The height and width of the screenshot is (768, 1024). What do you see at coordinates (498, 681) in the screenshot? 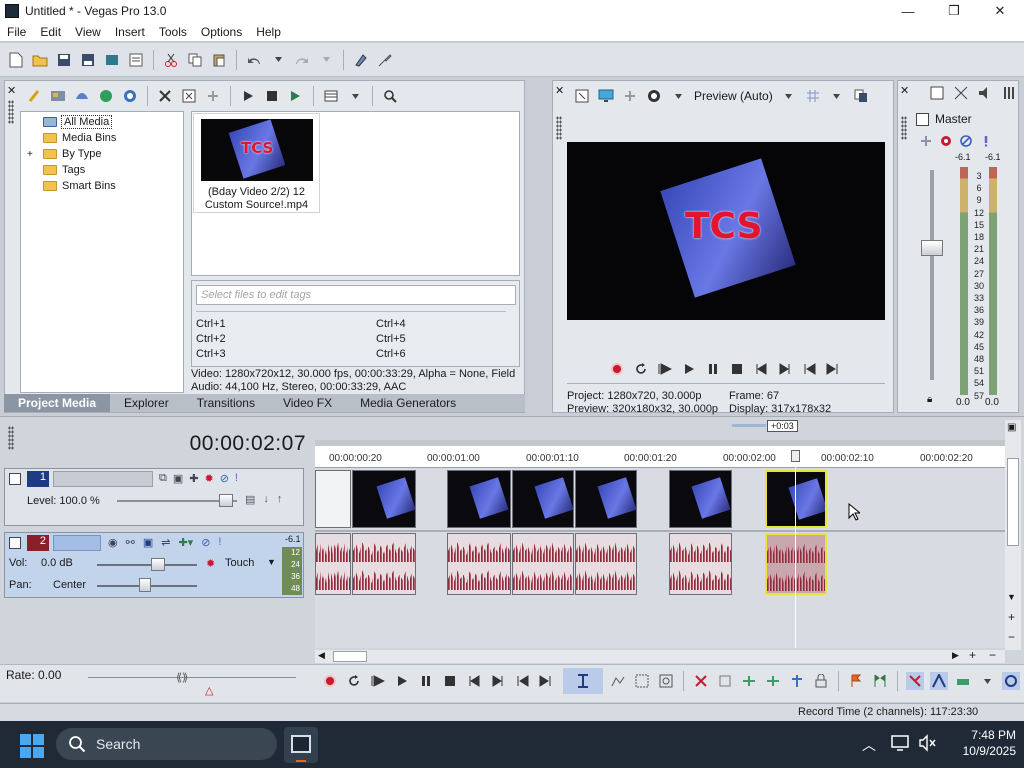
I see `go-to-end-icon` at bounding box center [498, 681].